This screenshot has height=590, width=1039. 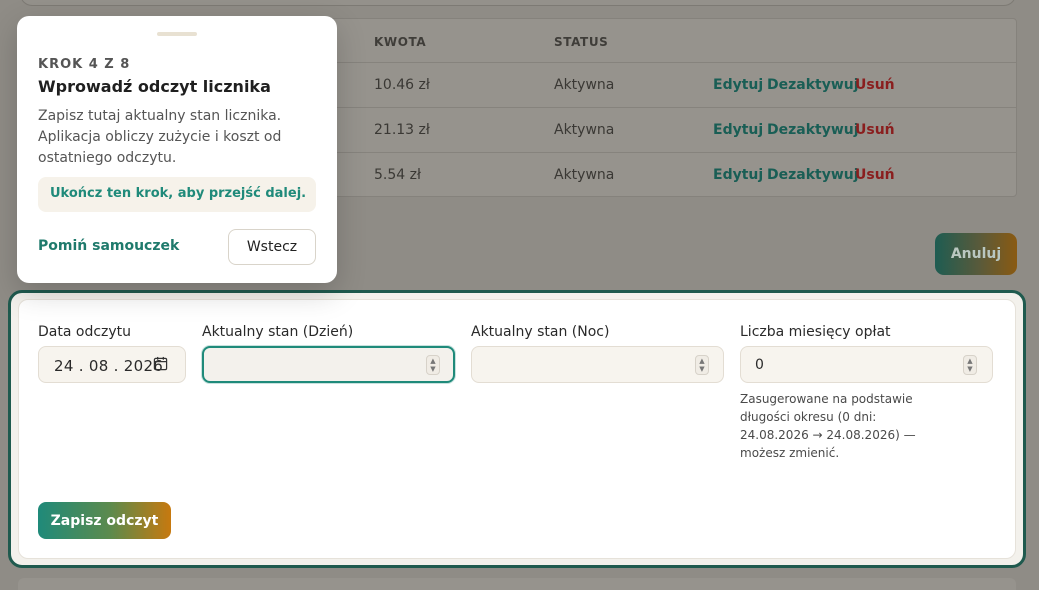 What do you see at coordinates (84, 64) in the screenshot?
I see `tour-step-counter: KROK 4 Z 8` at bounding box center [84, 64].